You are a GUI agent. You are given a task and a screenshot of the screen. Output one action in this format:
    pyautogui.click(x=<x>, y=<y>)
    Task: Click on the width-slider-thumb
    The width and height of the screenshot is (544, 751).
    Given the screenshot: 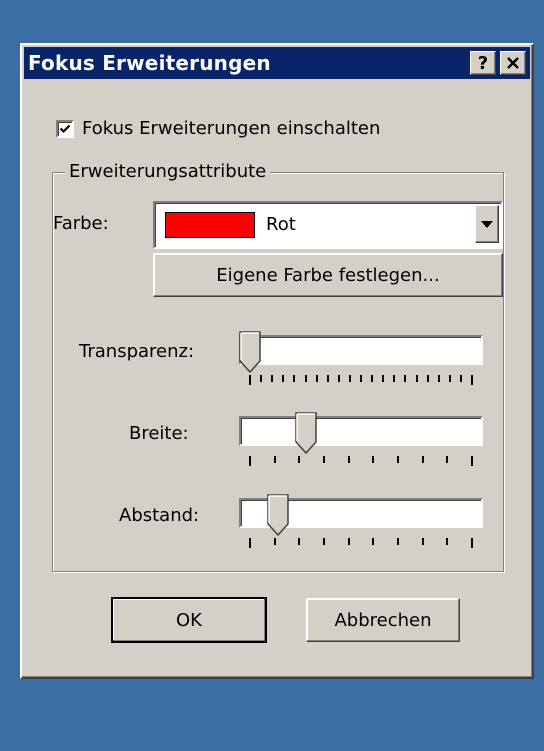 What is the action you would take?
    pyautogui.click(x=305, y=433)
    